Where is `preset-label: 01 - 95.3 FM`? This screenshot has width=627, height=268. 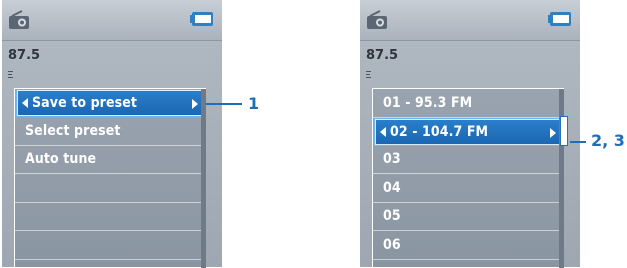 preset-label: 01 - 95.3 FM is located at coordinates (428, 102).